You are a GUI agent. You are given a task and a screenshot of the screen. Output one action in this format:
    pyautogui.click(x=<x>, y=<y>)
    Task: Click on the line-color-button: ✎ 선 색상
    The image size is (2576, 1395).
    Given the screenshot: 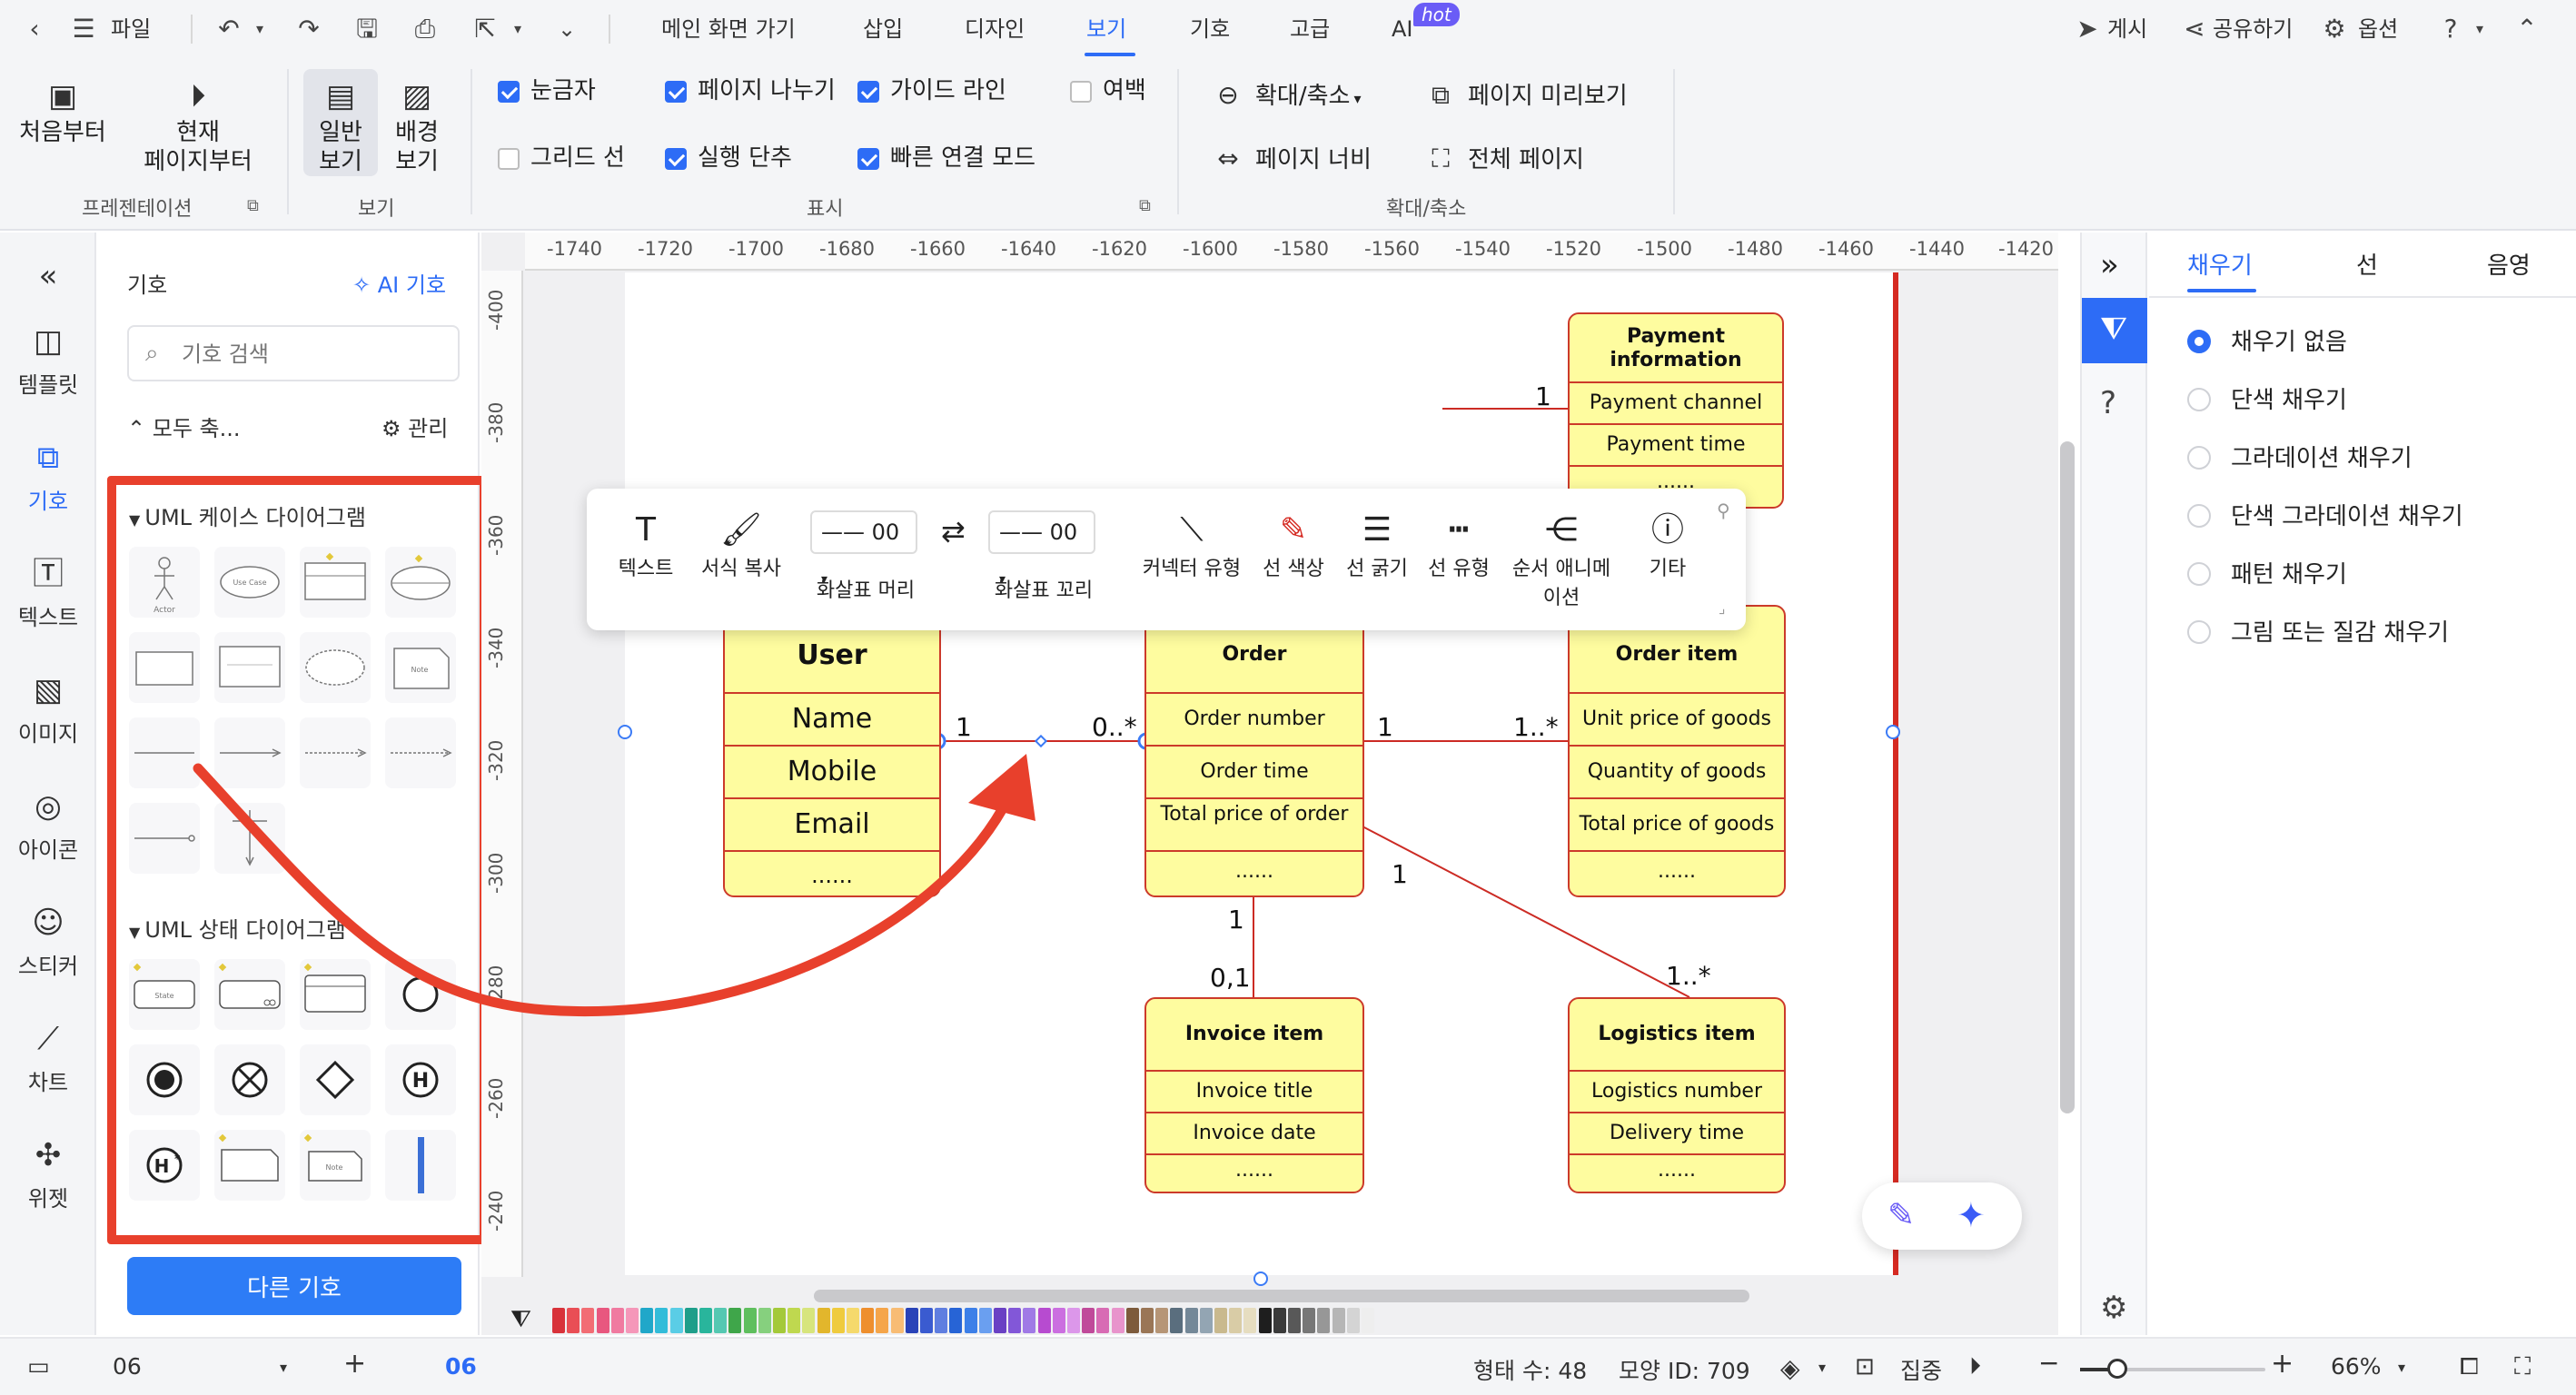 What is the action you would take?
    pyautogui.click(x=1293, y=545)
    